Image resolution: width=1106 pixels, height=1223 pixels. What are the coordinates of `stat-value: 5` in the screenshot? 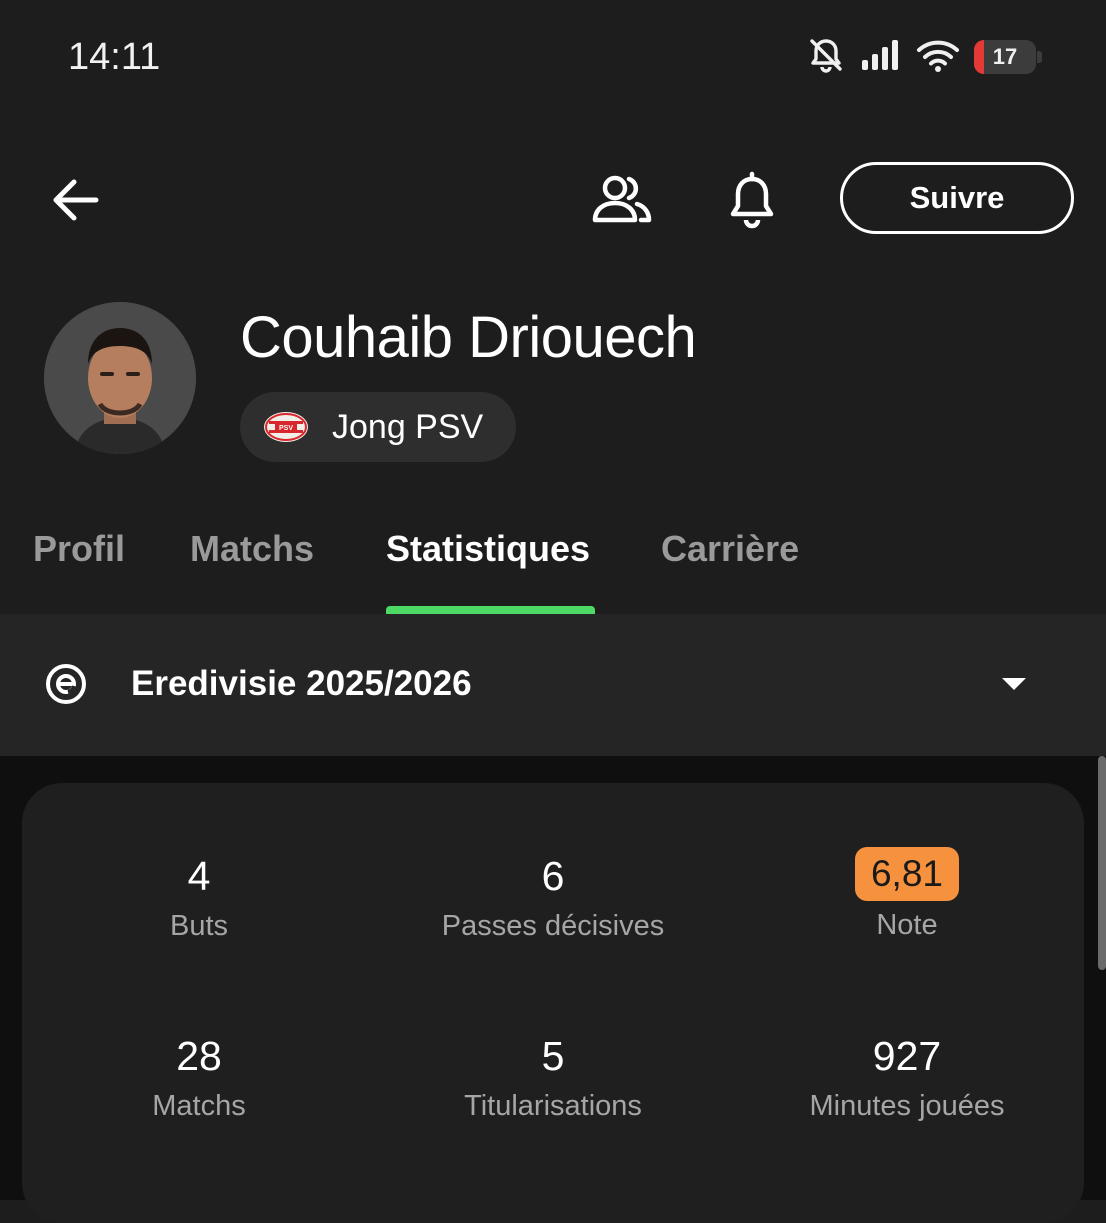 It's located at (553, 1056).